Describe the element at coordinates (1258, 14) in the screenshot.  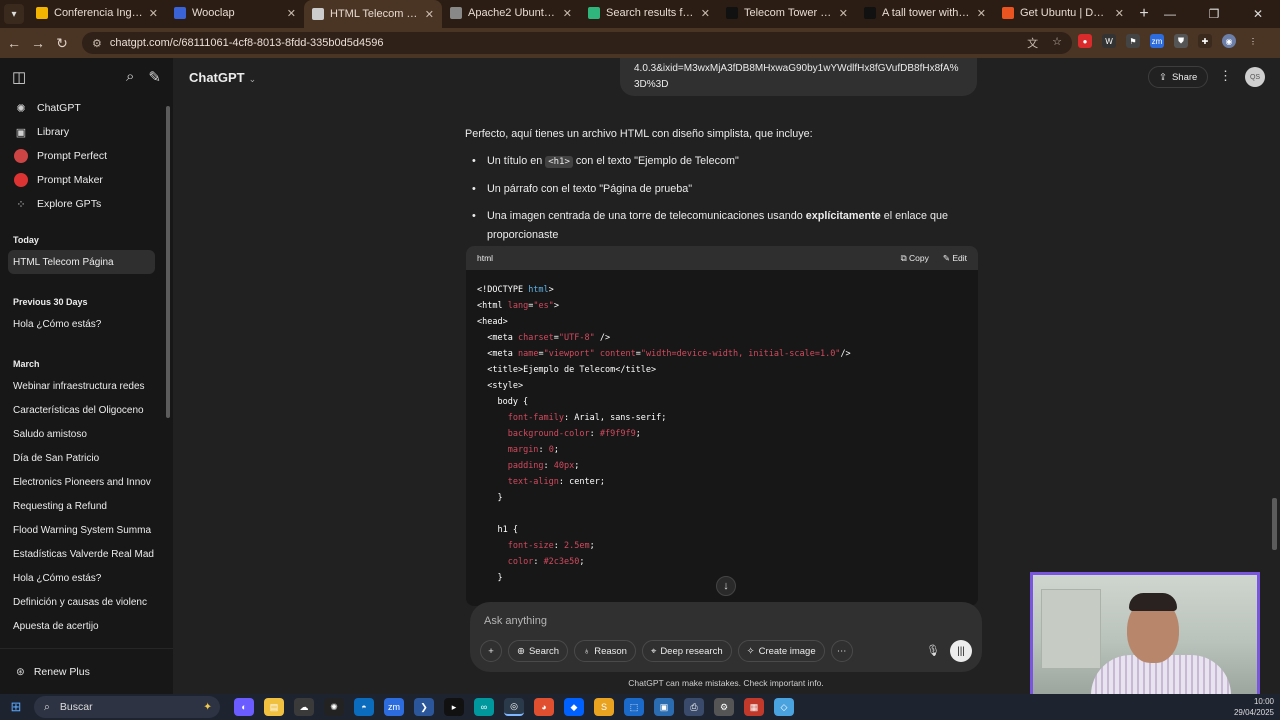
I see `close-window-button: ✕` at that location.